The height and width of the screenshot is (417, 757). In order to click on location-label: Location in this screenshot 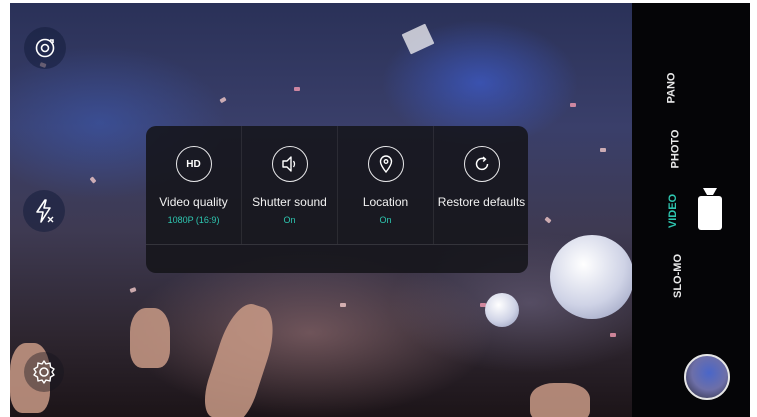, I will do `click(385, 202)`.